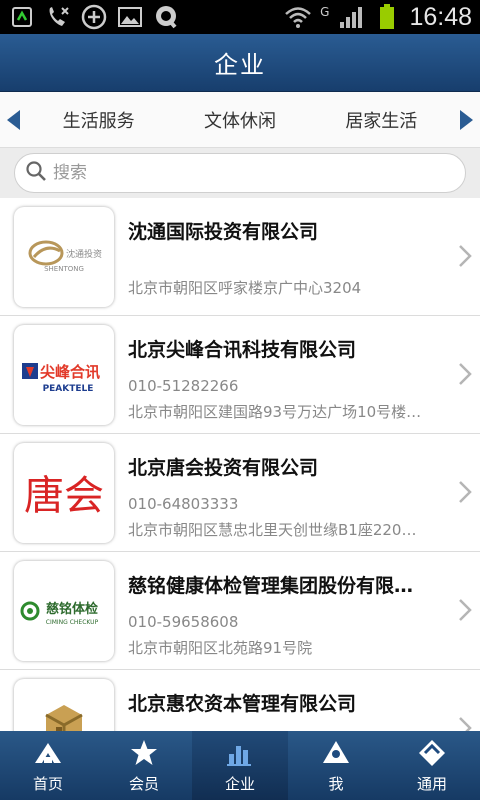  I want to click on page-title: 企业, so click(240, 65).